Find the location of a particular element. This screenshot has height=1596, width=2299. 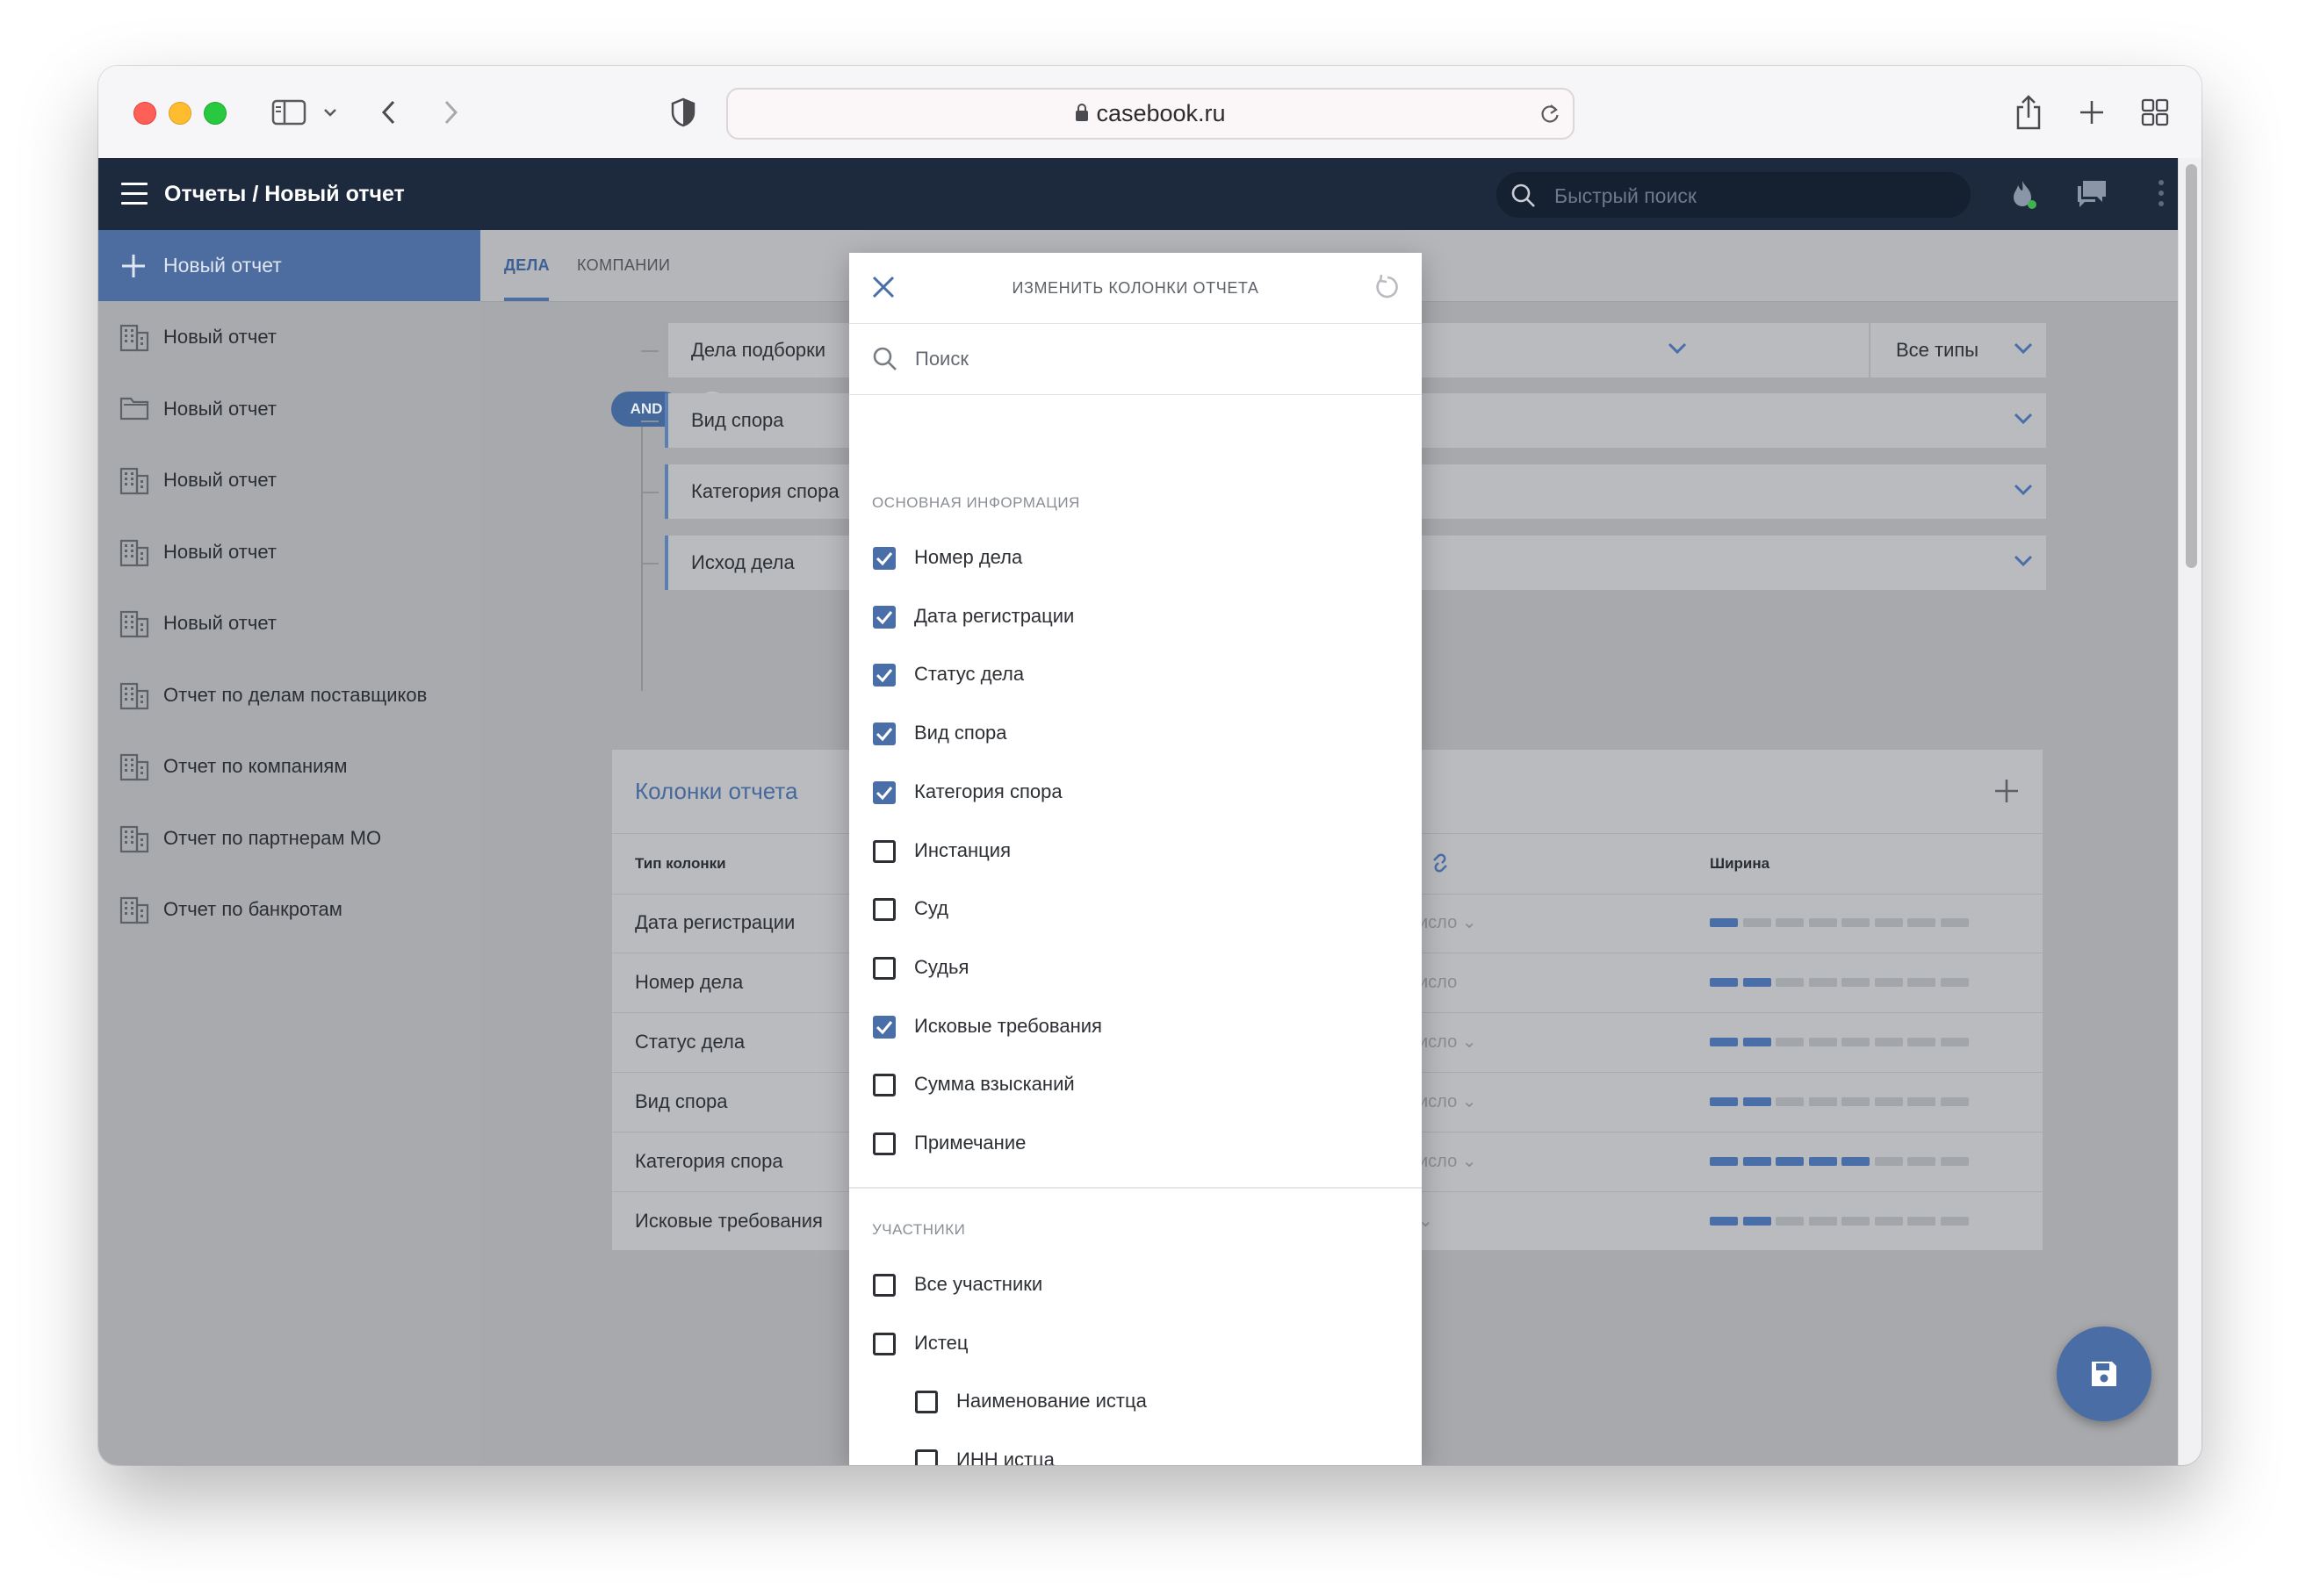

column-option: Примечание is located at coordinates (1135, 1143).